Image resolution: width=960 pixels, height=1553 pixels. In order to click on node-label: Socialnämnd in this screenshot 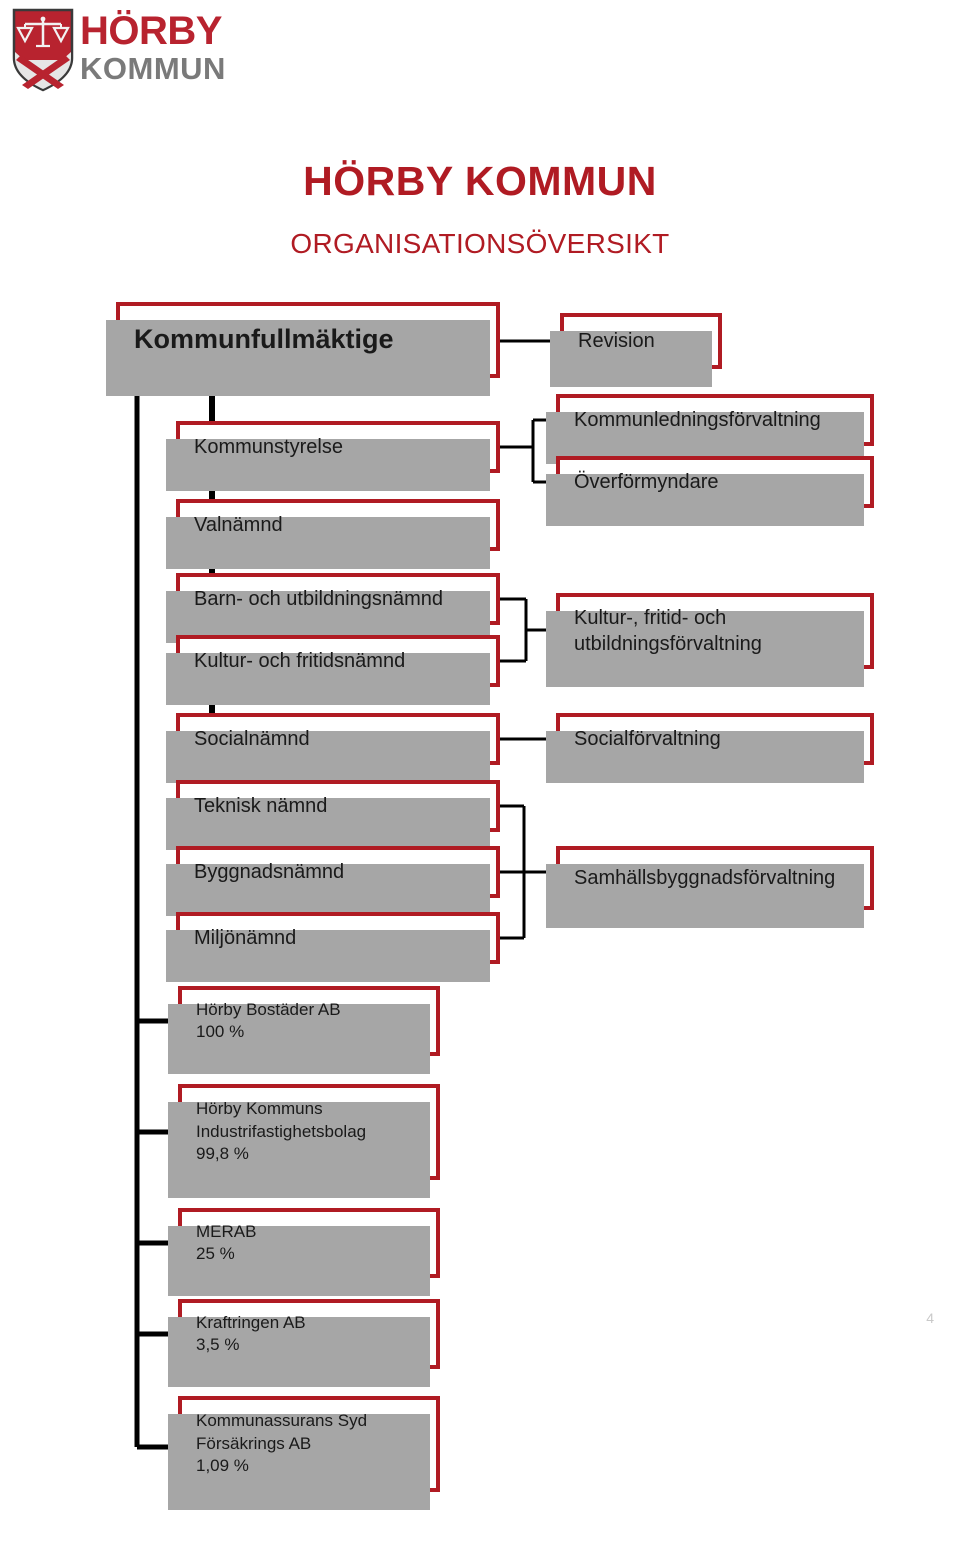, I will do `click(252, 738)`.